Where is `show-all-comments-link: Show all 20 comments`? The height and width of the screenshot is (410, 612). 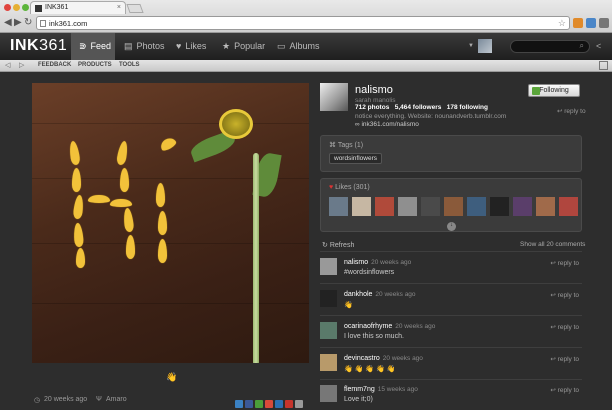
show-all-comments-link: Show all 20 comments is located at coordinates (552, 244).